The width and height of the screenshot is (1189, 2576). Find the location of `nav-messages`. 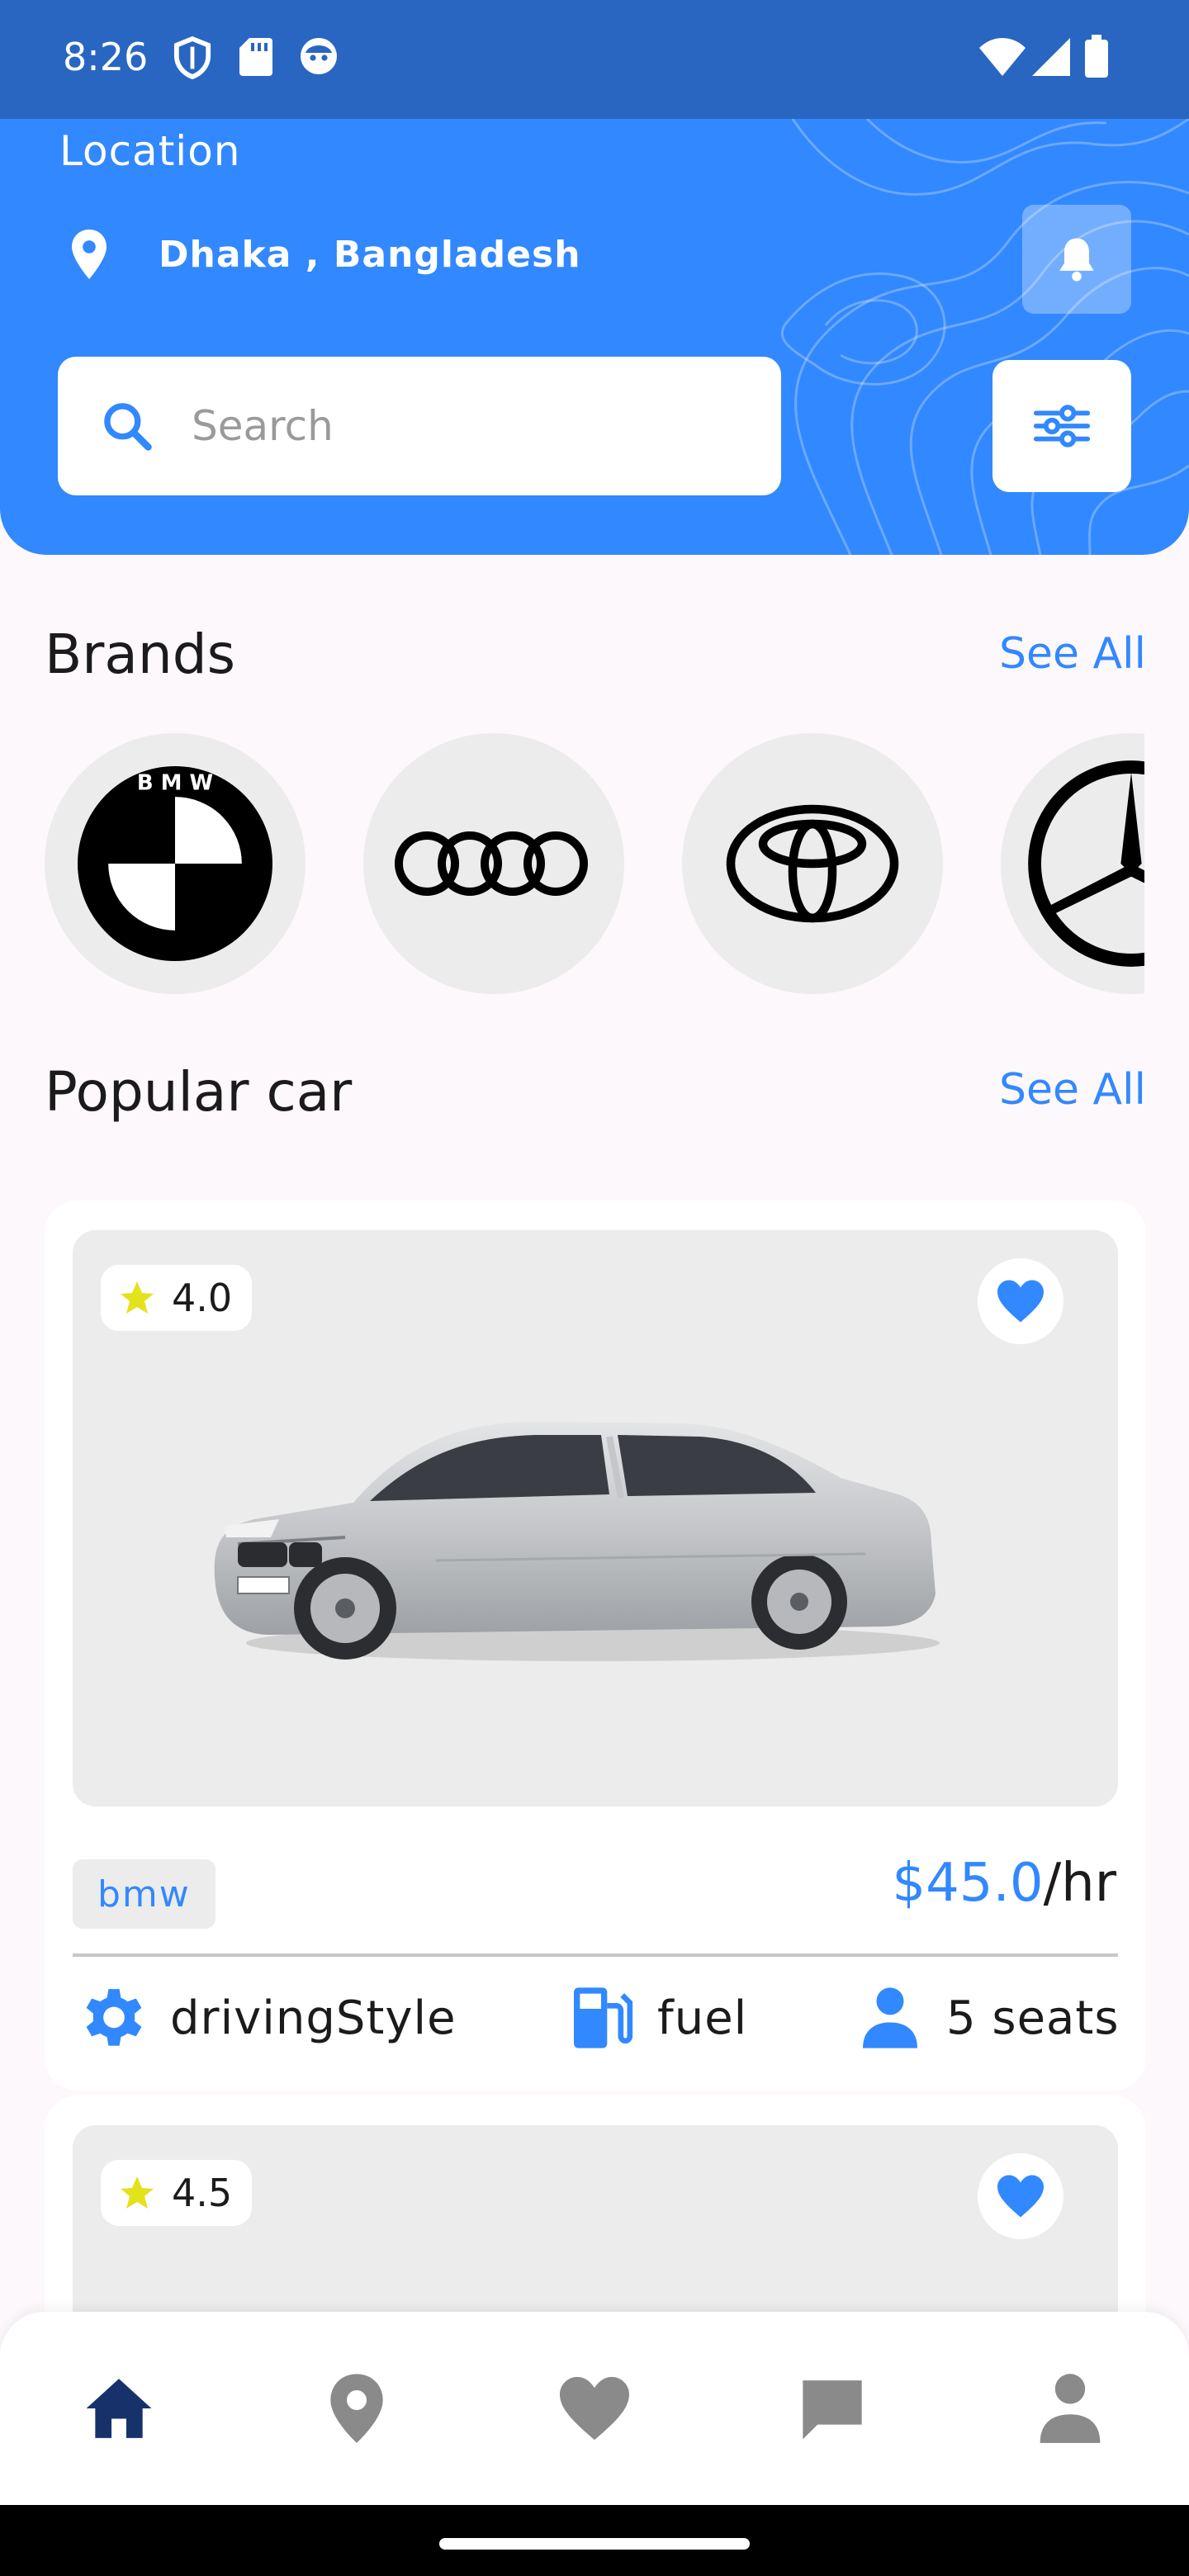

nav-messages is located at coordinates (832, 2408).